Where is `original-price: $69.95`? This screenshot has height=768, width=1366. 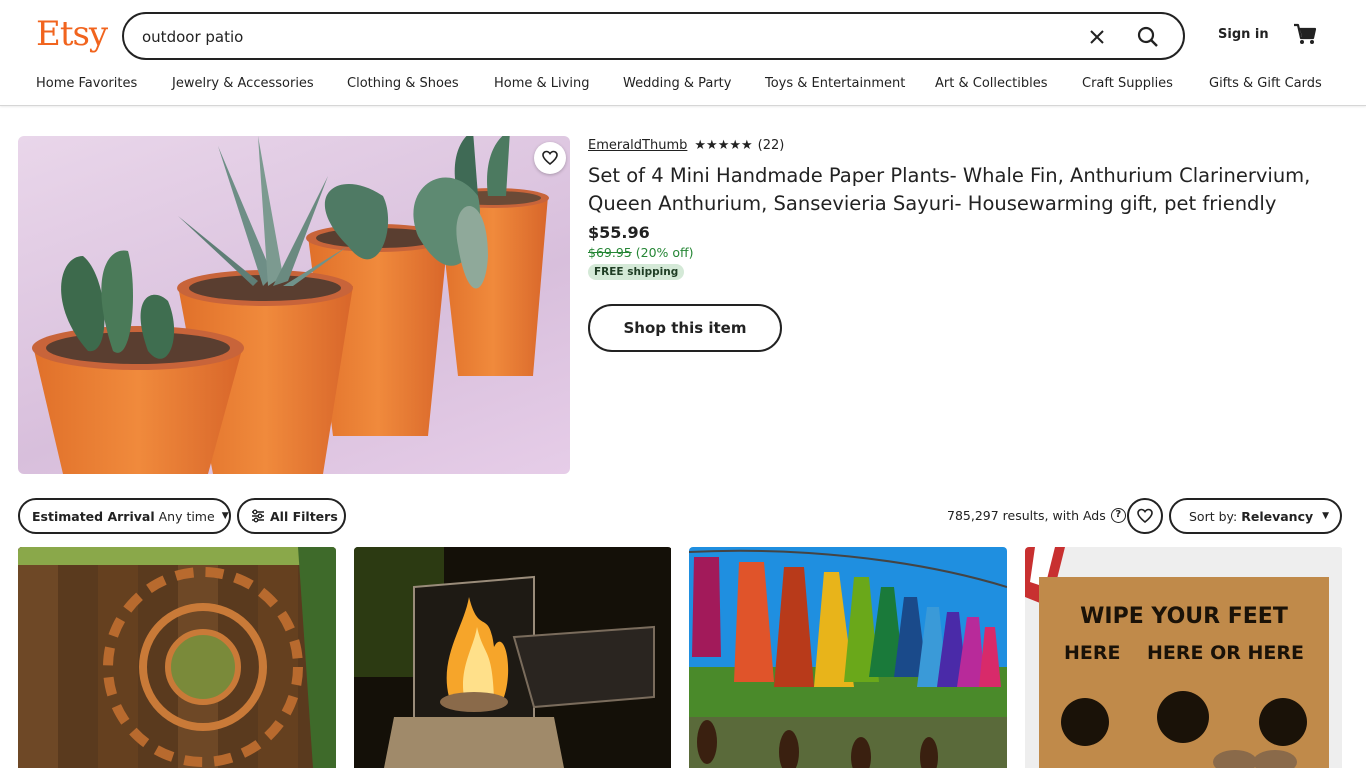 original-price: $69.95 is located at coordinates (610, 252).